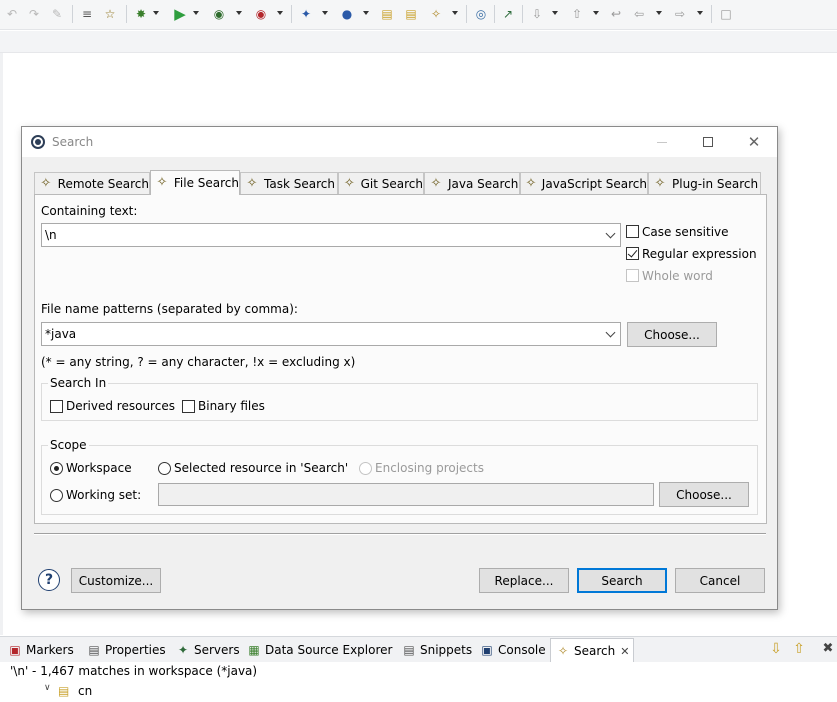 The height and width of the screenshot is (702, 837). Describe the element at coordinates (56, 406) in the screenshot. I see `derived-resources-checkbox` at that location.